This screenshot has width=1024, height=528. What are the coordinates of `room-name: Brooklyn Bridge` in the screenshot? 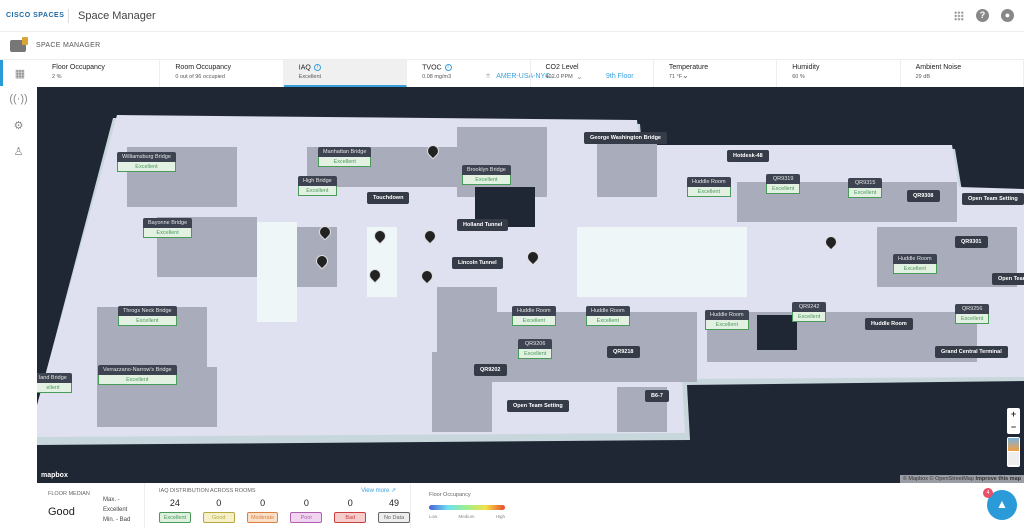 It's located at (486, 170).